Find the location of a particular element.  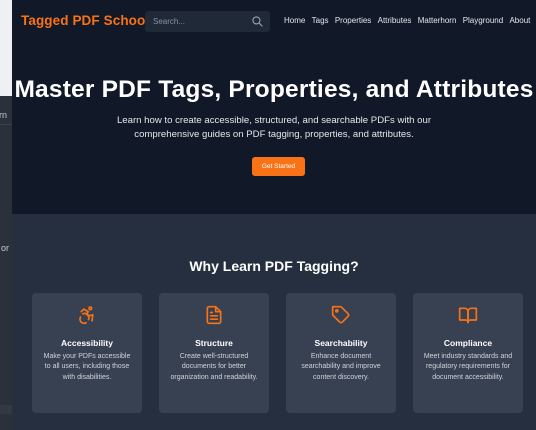

nav-tags: Tags is located at coordinates (320, 20).